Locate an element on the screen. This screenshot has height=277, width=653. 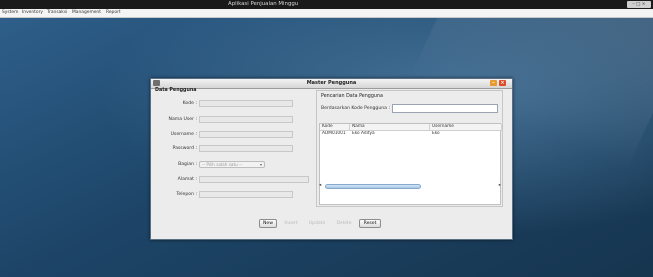
column-header-kode: Kode is located at coordinates (335, 127).